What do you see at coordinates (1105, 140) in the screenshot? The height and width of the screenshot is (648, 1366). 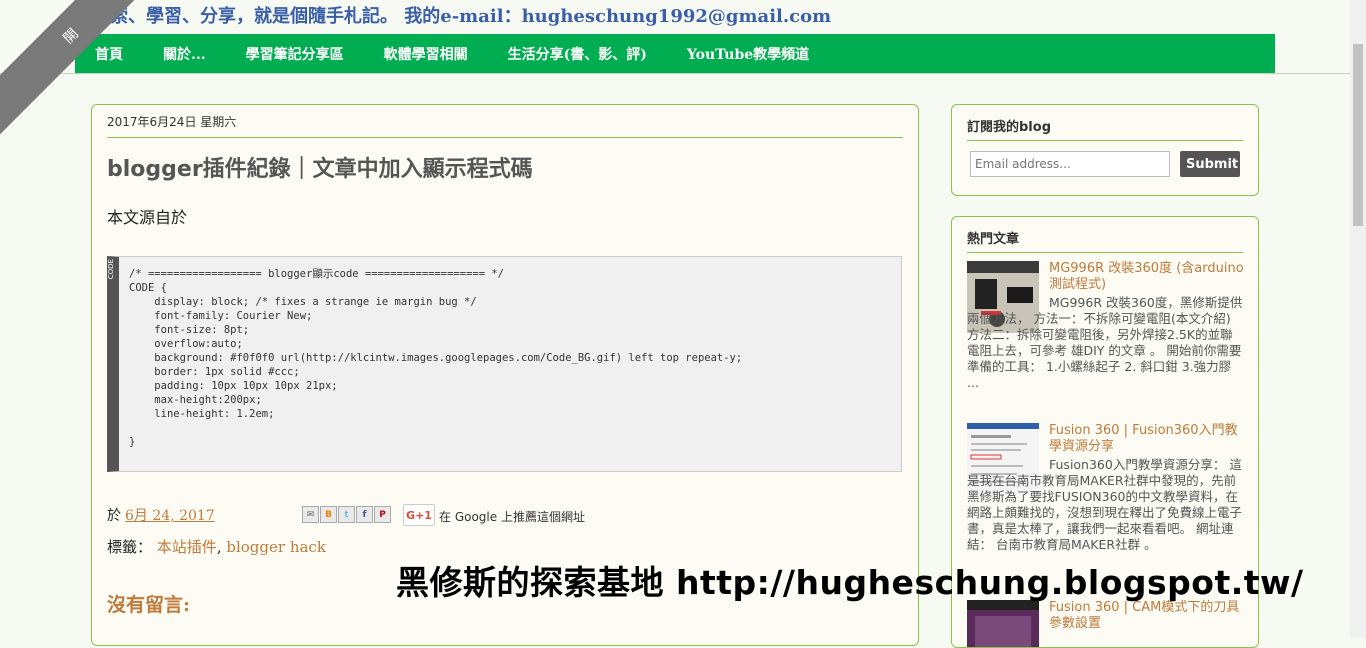 I see `subscribe-divider` at bounding box center [1105, 140].